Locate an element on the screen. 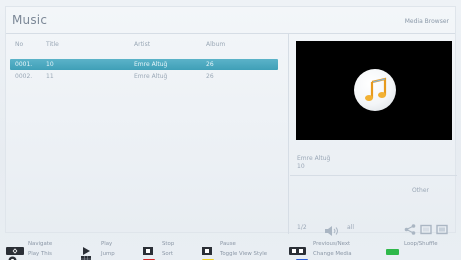  other-label: Other is located at coordinates (420, 190).